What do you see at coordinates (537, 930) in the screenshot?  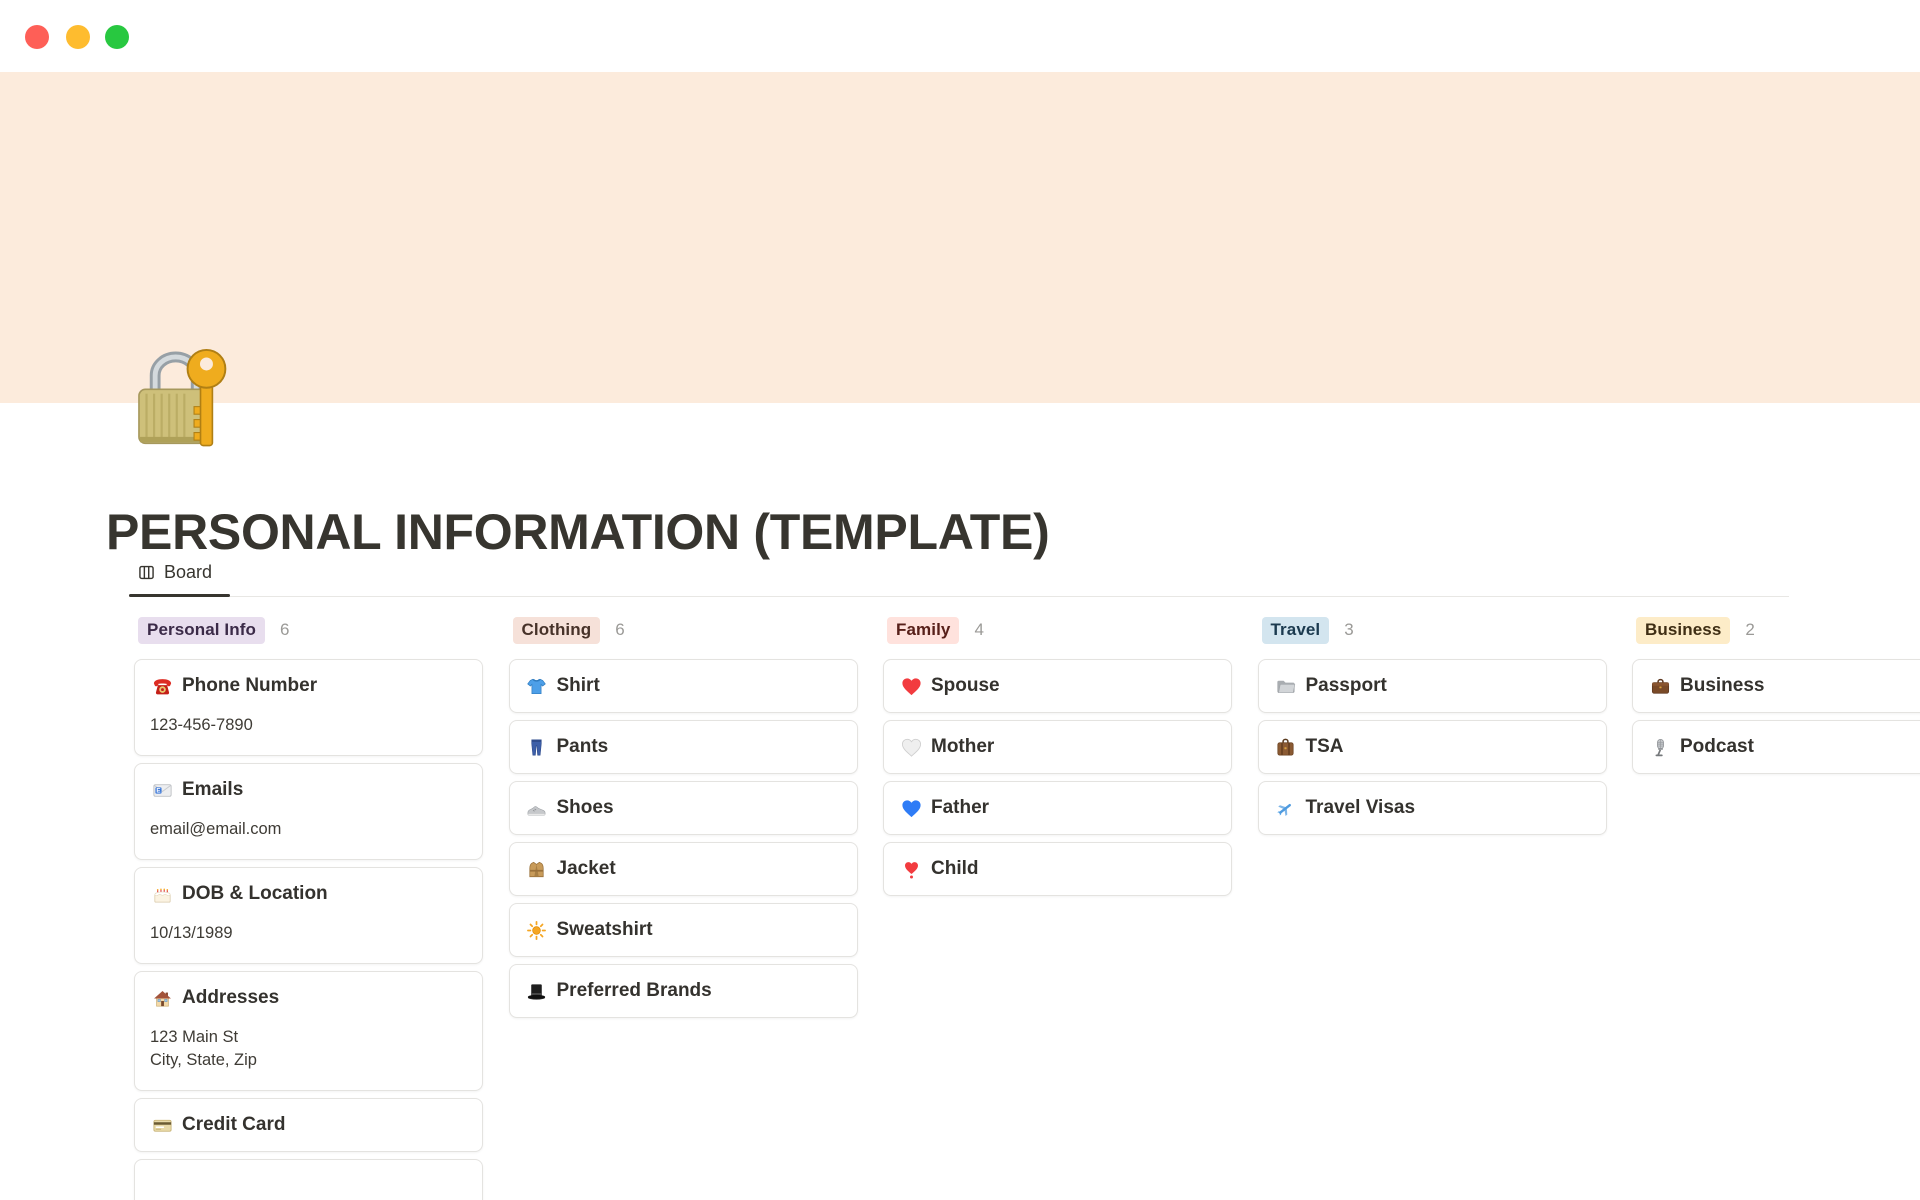 I see `sun-icon` at bounding box center [537, 930].